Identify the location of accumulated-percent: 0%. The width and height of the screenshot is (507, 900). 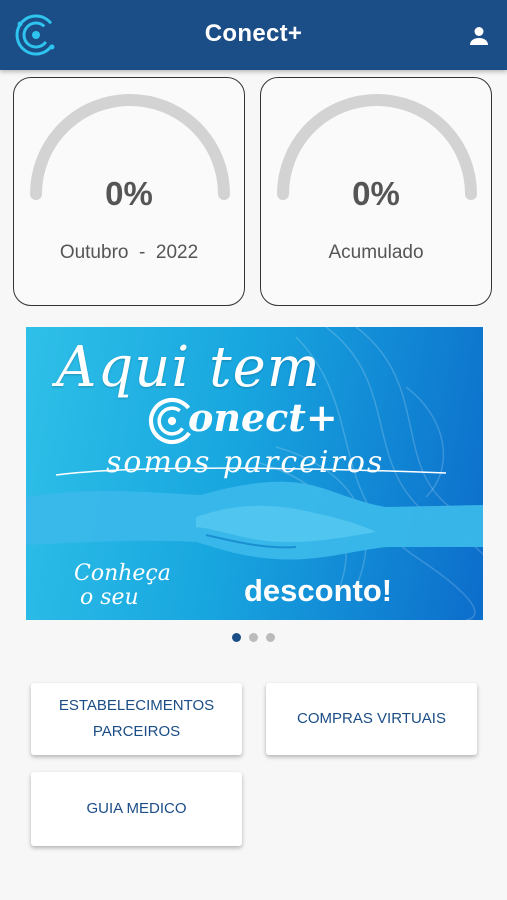
(376, 193).